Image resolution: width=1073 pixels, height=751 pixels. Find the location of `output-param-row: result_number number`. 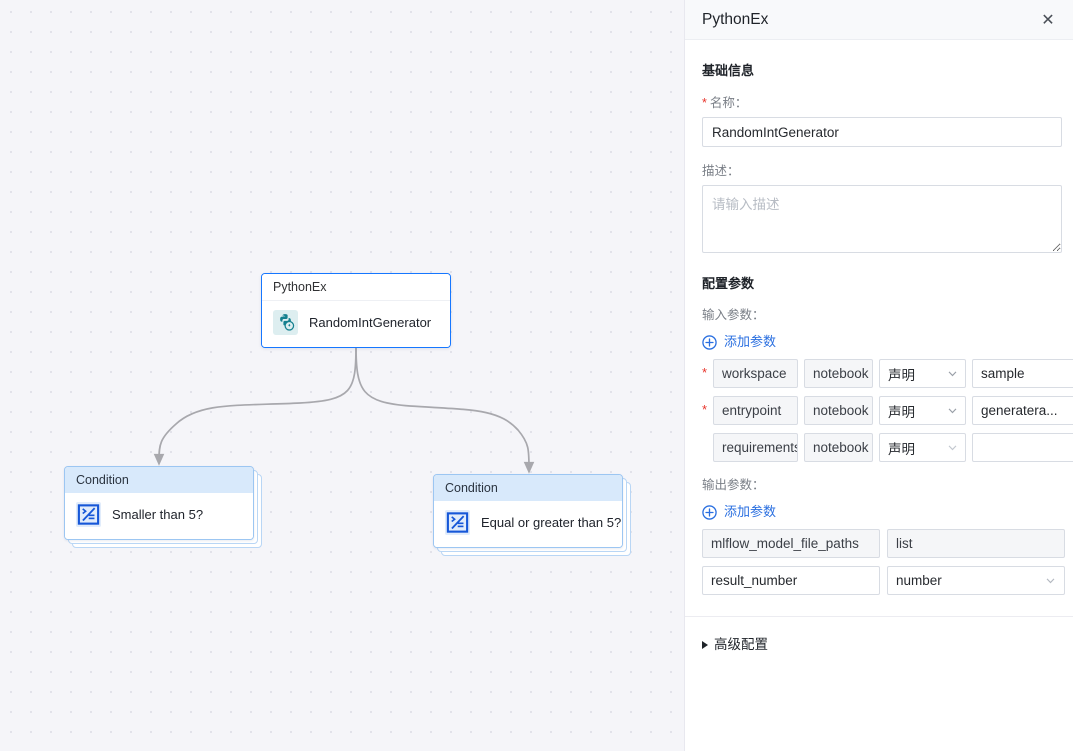

output-param-row: result_number number is located at coordinates (883, 580).